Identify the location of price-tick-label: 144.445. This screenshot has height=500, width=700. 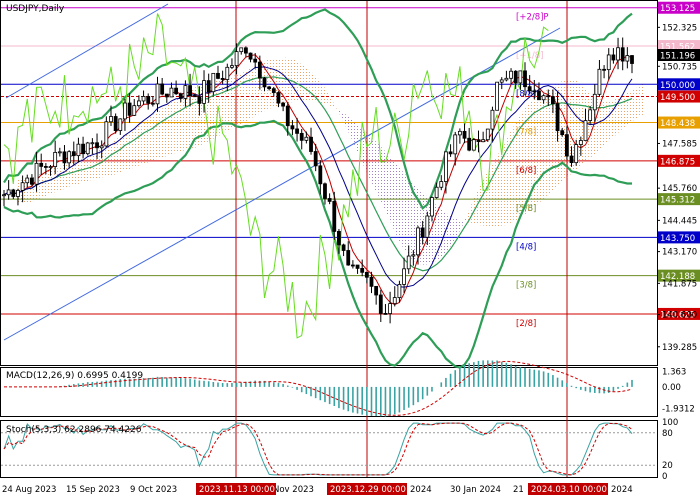
(679, 221).